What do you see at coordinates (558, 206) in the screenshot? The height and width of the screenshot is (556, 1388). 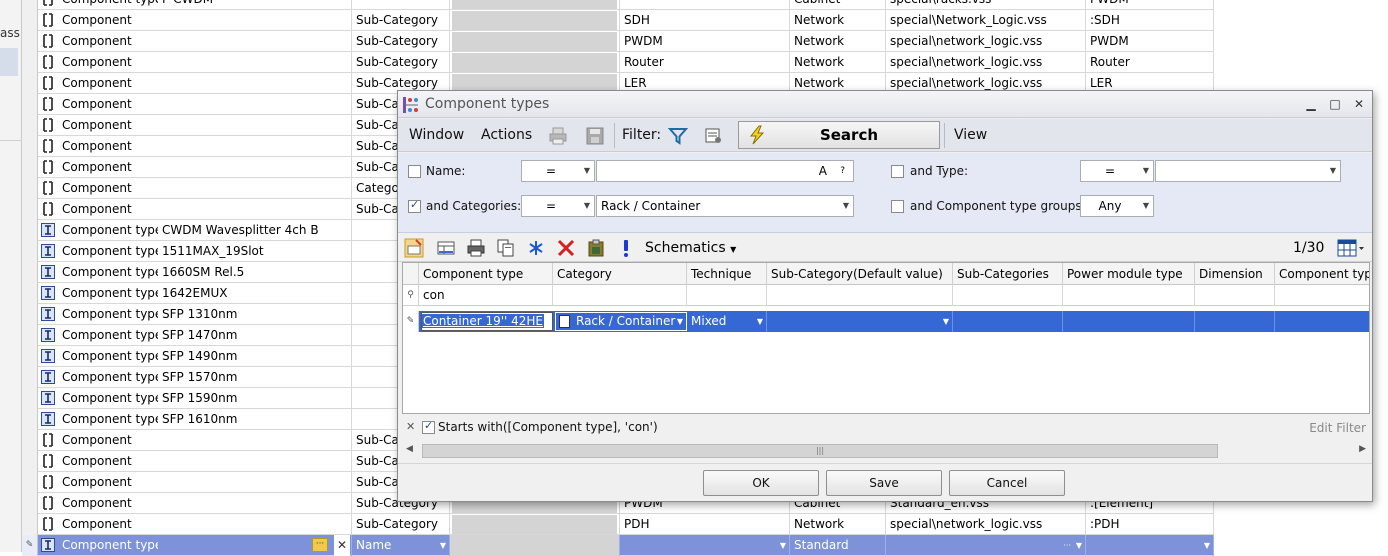 I see `categories-operator-select: = ▼` at bounding box center [558, 206].